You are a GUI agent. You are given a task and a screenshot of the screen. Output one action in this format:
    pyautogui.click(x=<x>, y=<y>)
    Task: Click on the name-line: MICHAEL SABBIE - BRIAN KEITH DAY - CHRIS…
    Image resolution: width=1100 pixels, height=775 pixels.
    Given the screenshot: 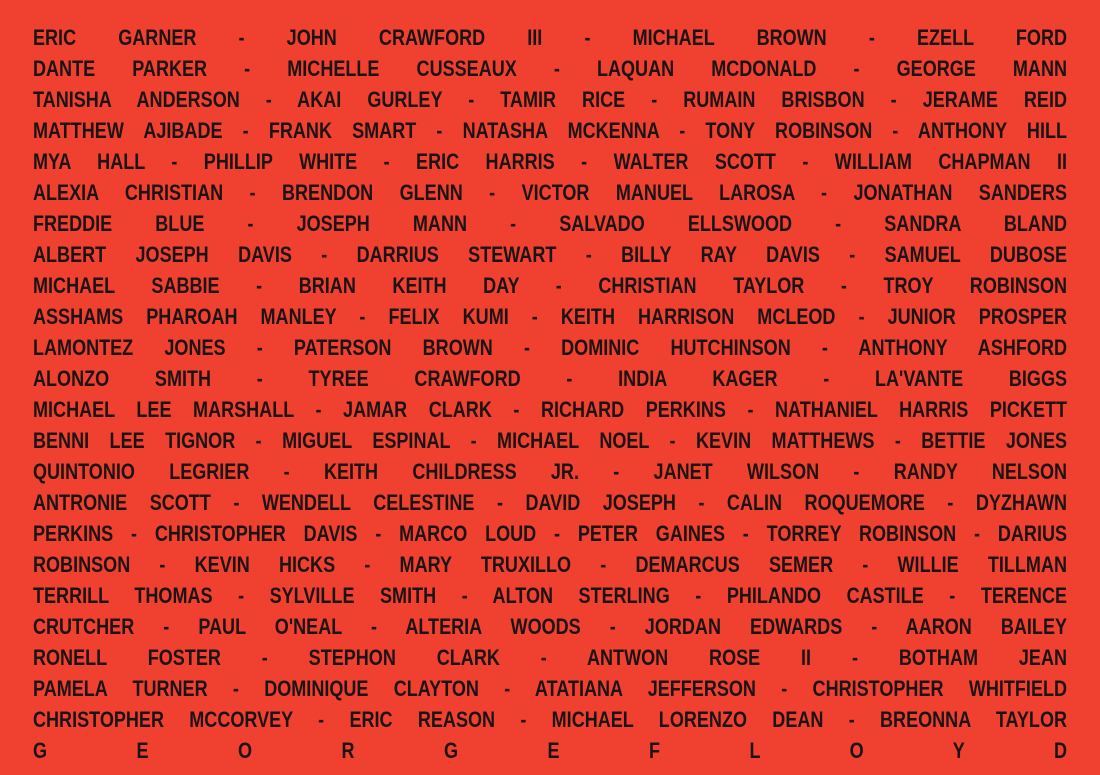 What is the action you would take?
    pyautogui.click(x=550, y=285)
    